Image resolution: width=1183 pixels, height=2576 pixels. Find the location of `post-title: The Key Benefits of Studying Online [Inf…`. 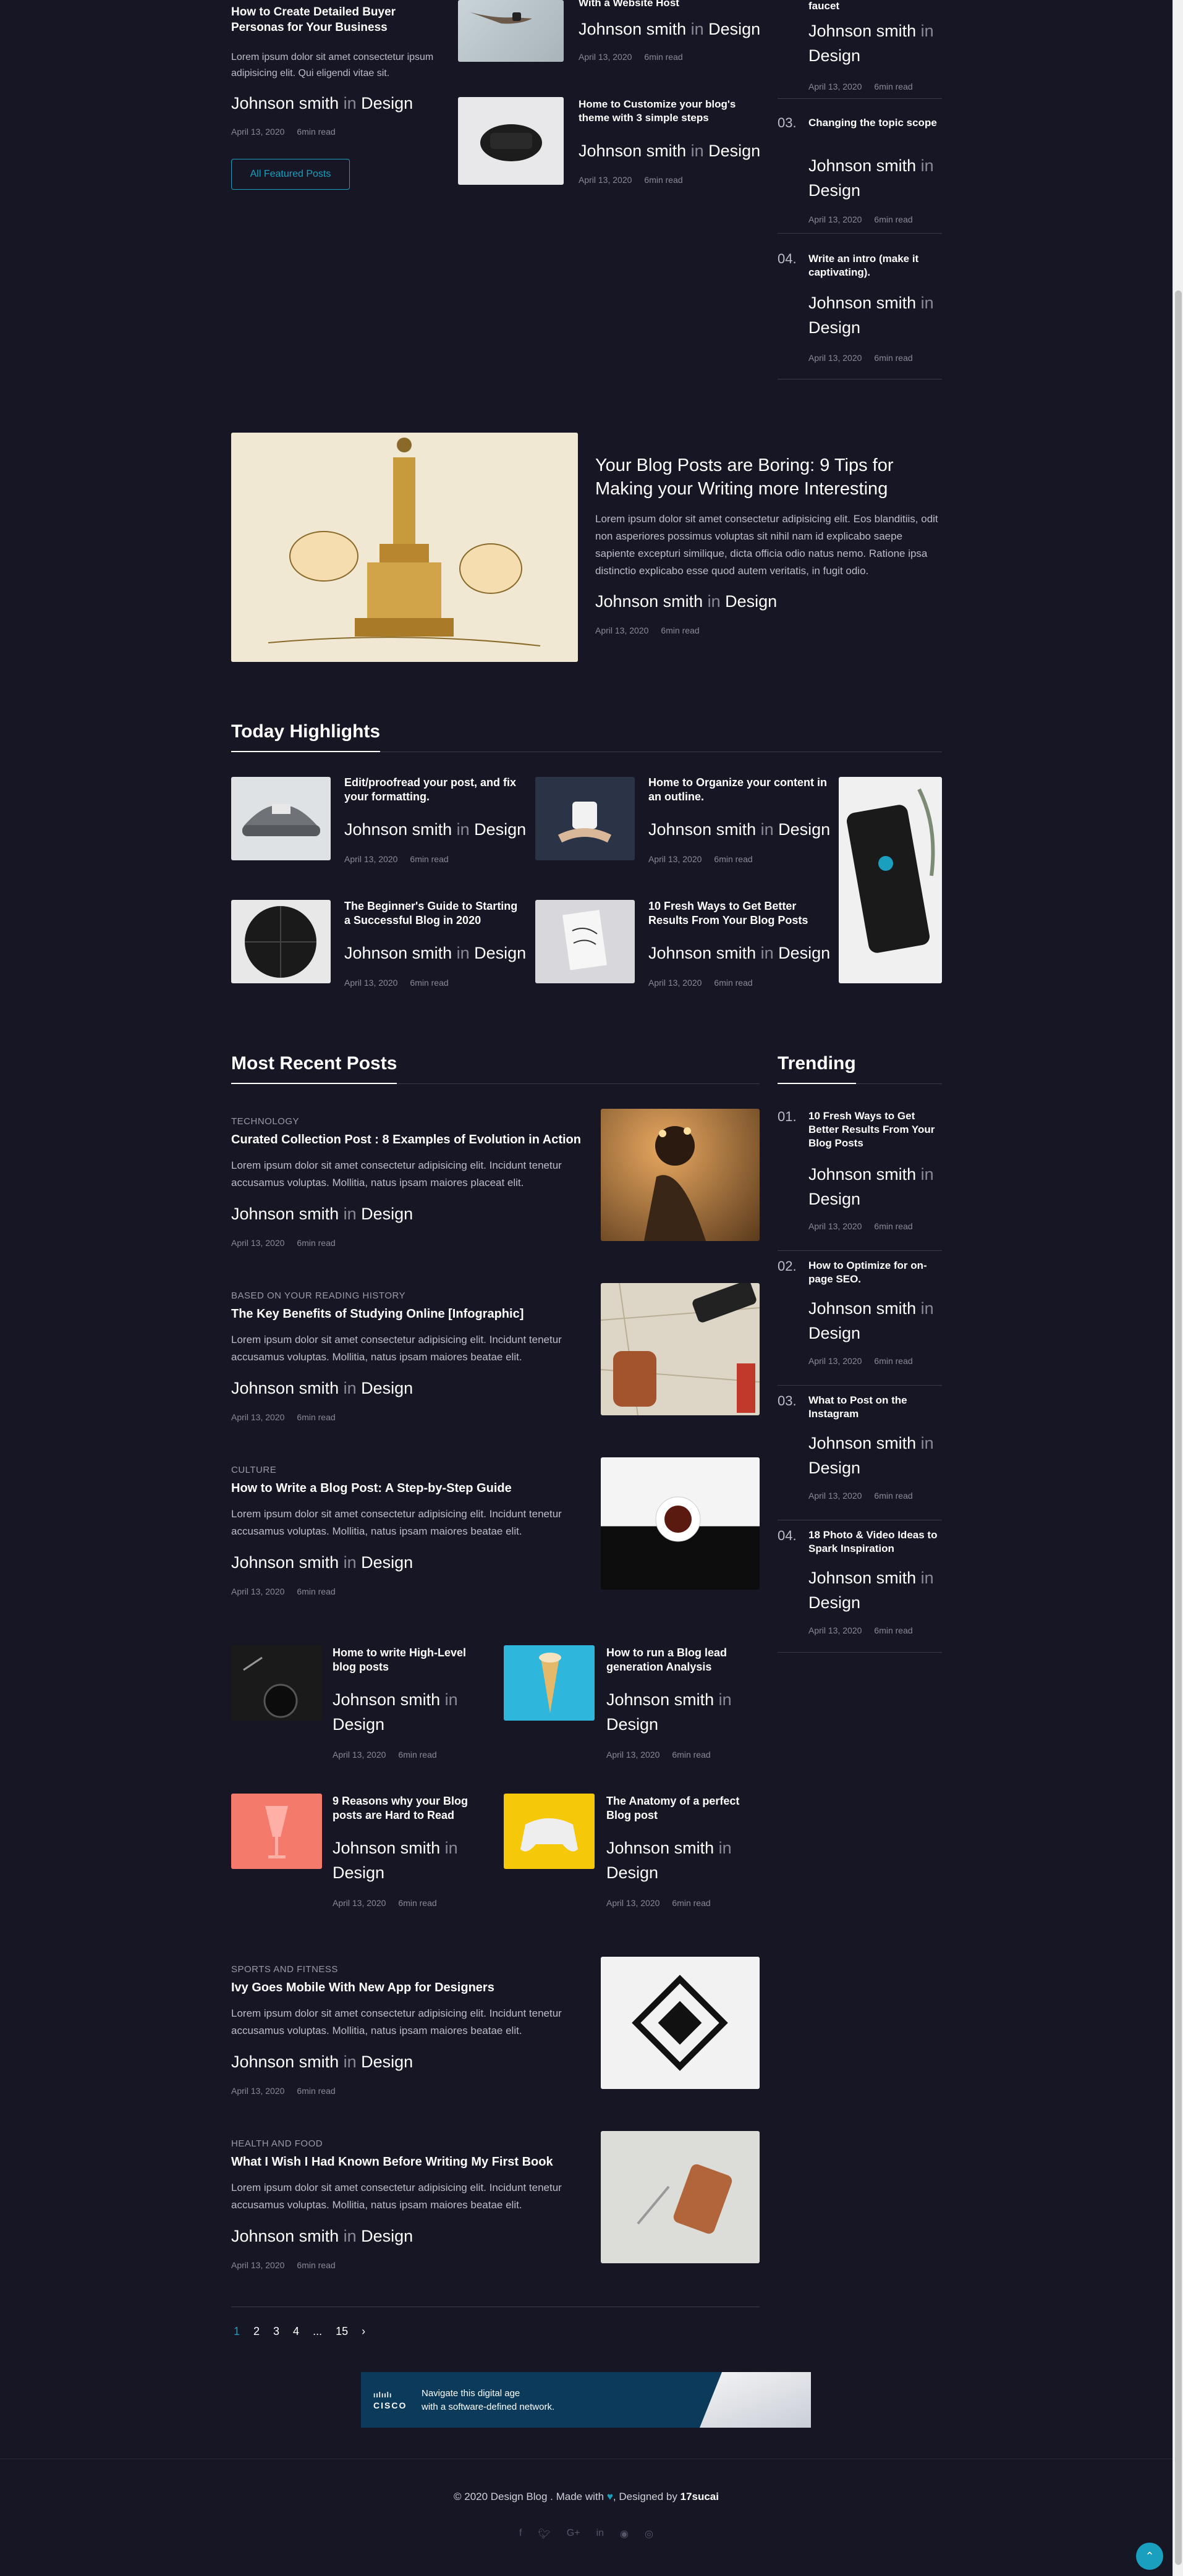

post-title: The Key Benefits of Studying Online [Inf… is located at coordinates (407, 1314).